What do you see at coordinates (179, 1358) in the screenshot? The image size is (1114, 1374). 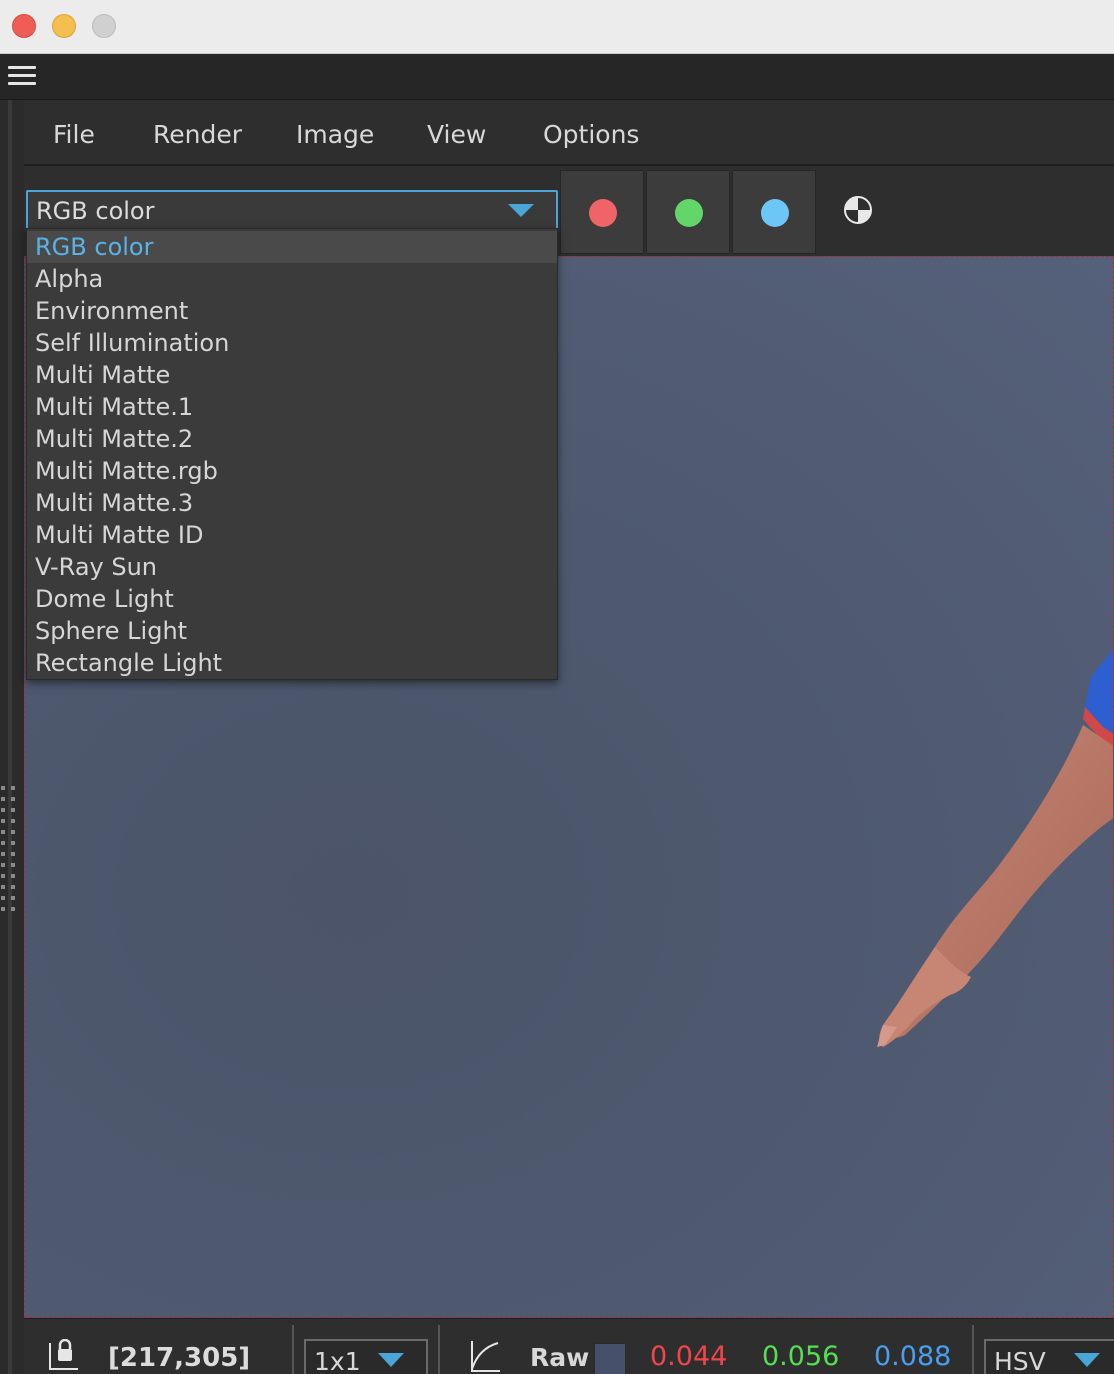 I see `pixel-coordinates: [217,305]` at bounding box center [179, 1358].